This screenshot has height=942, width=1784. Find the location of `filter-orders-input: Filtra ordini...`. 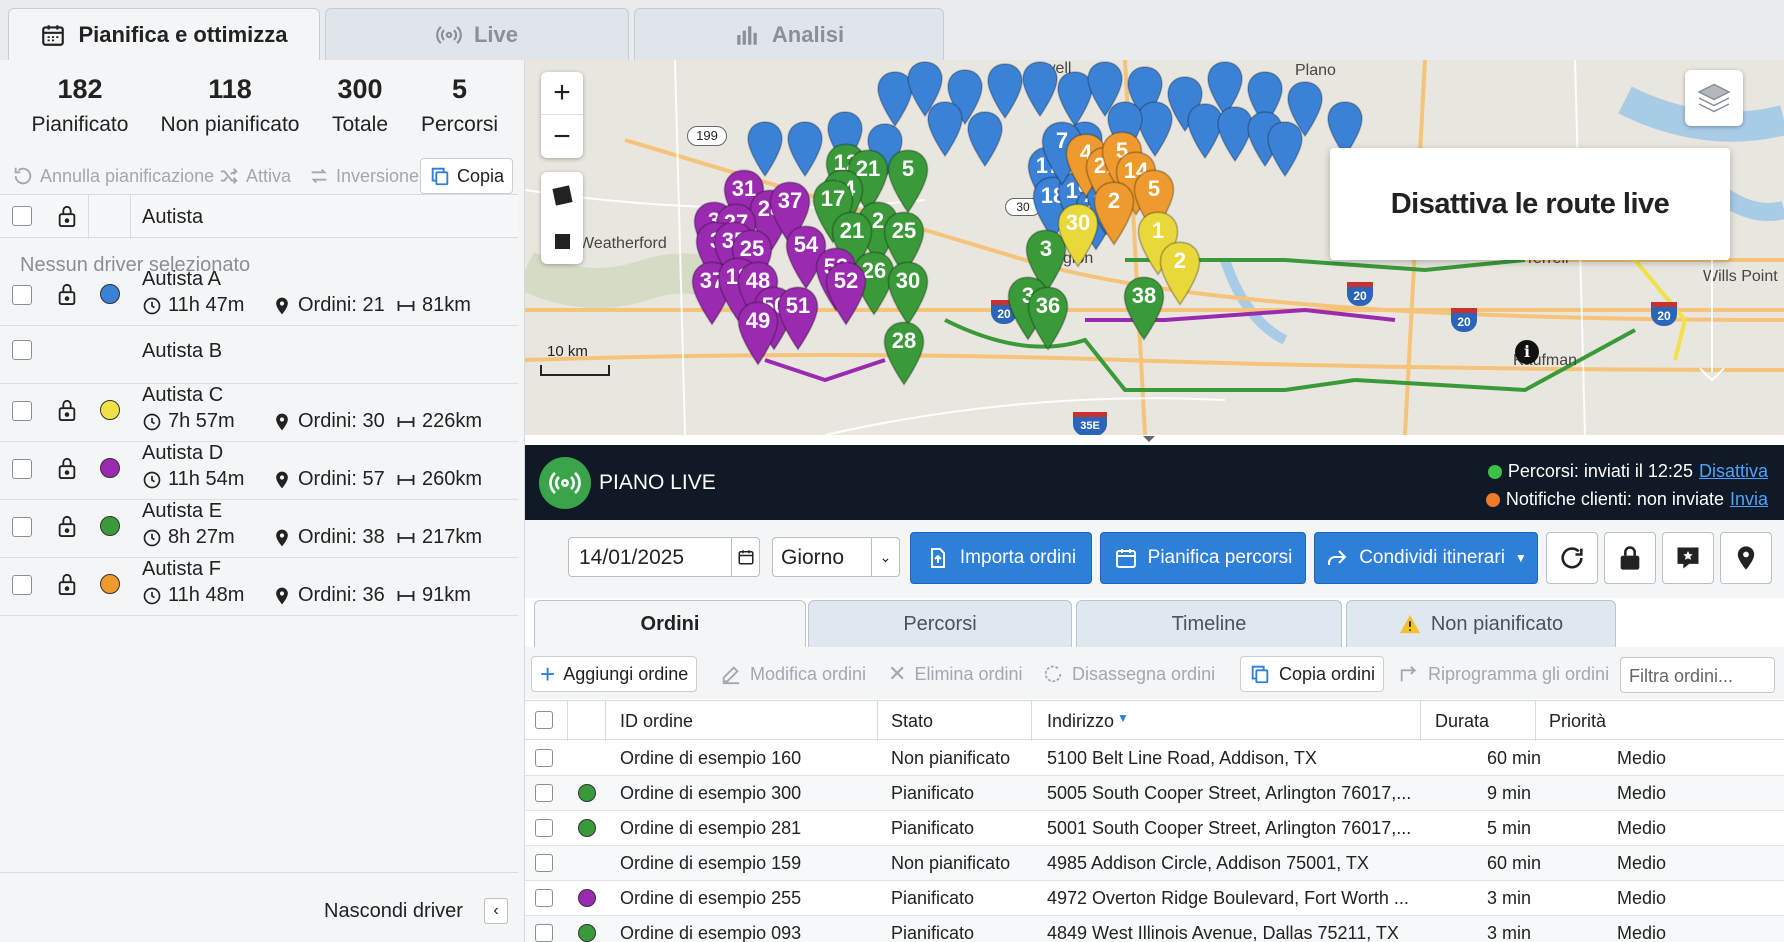

filter-orders-input: Filtra ordini... is located at coordinates (1697, 675).